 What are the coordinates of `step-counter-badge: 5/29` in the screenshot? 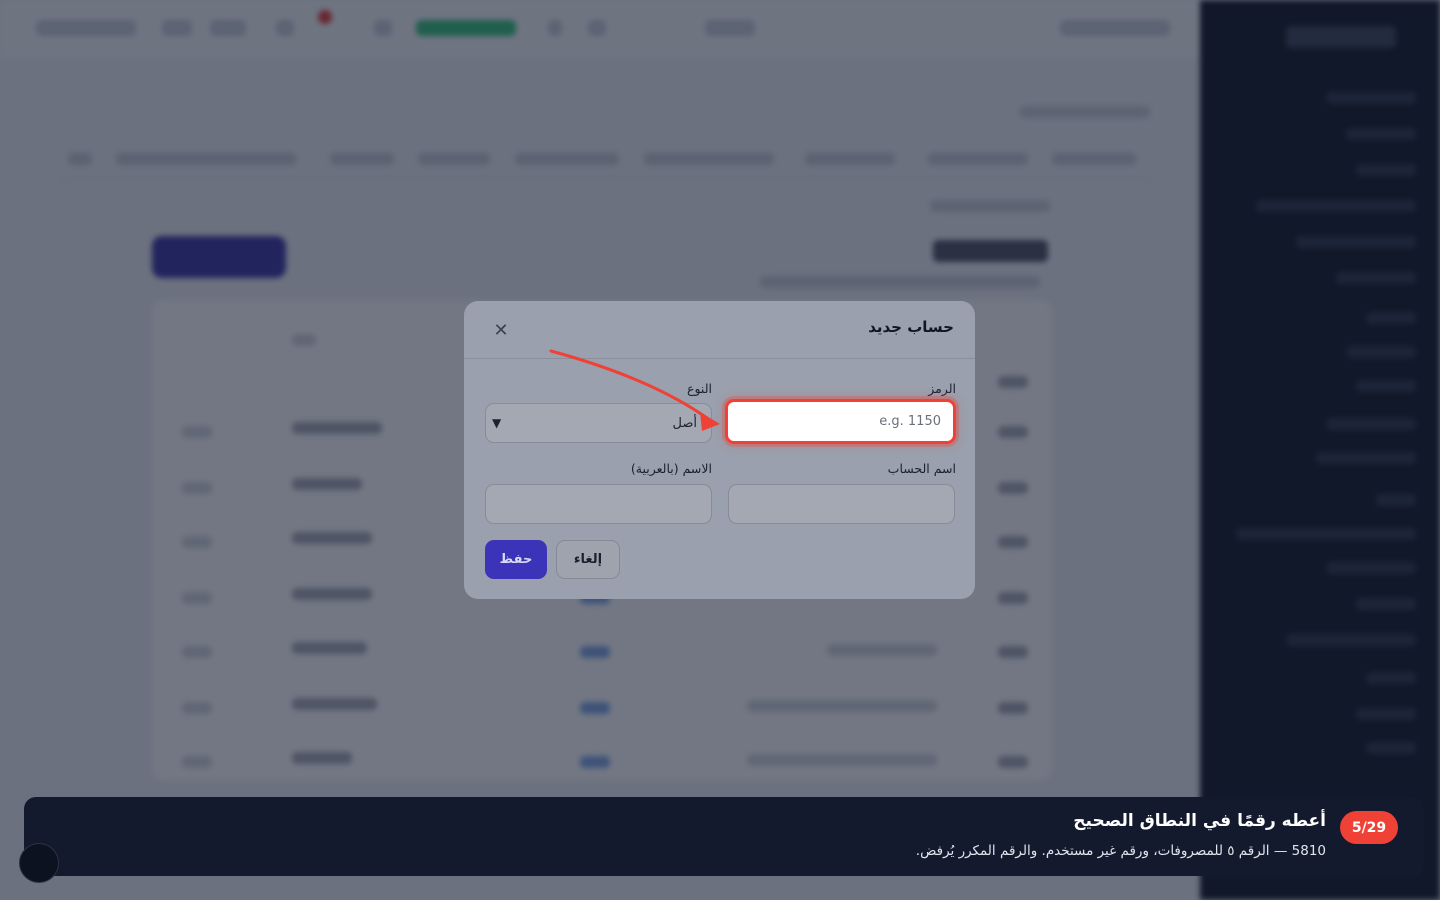 It's located at (1369, 827).